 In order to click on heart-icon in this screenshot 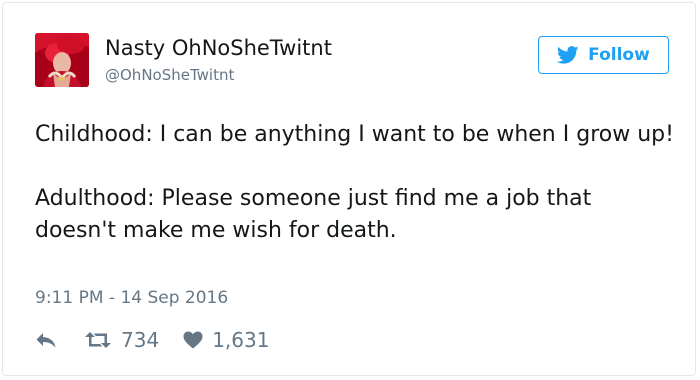, I will do `click(193, 340)`.